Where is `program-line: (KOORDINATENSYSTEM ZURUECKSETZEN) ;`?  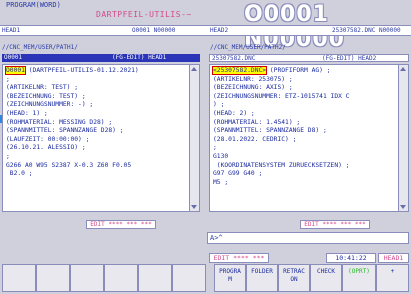
program-line: (KOORDINATENSYSTEM ZURUECKSETZEN) ; is located at coordinates (304, 166).